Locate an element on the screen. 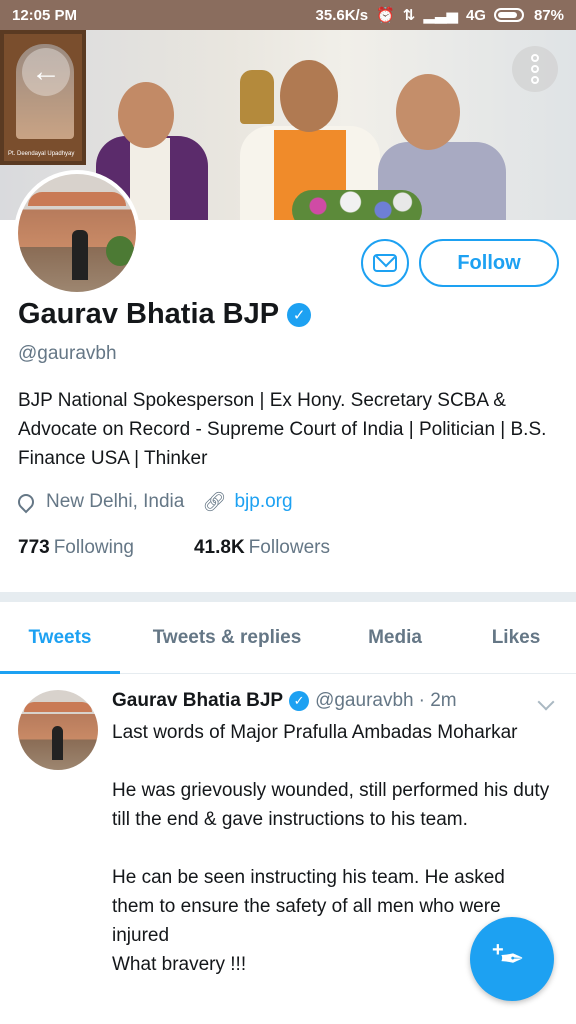 The height and width of the screenshot is (1024, 576). tab-tweets: Tweets is located at coordinates (60, 638).